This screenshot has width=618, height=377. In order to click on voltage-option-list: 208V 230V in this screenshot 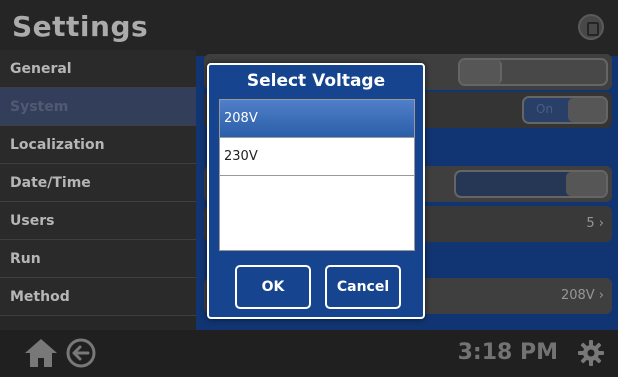, I will do `click(317, 175)`.